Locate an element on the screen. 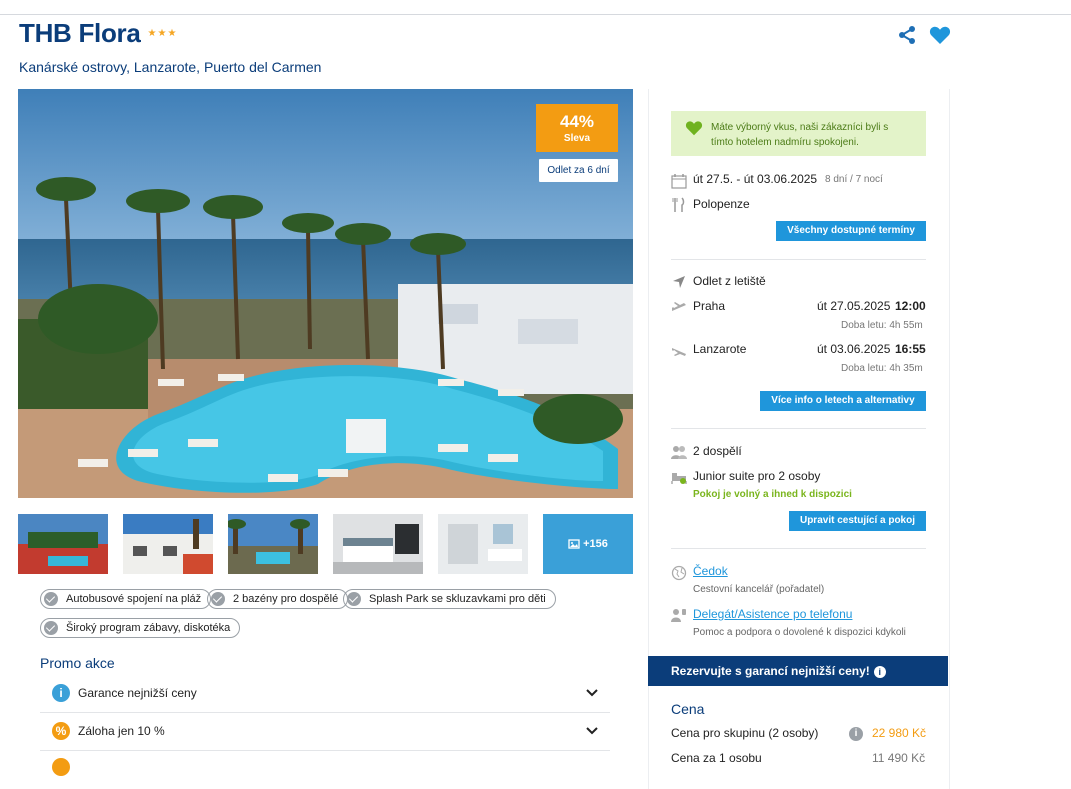 The image size is (1071, 789). promo-item-label: Záloha jen 10 % is located at coordinates (121, 731).